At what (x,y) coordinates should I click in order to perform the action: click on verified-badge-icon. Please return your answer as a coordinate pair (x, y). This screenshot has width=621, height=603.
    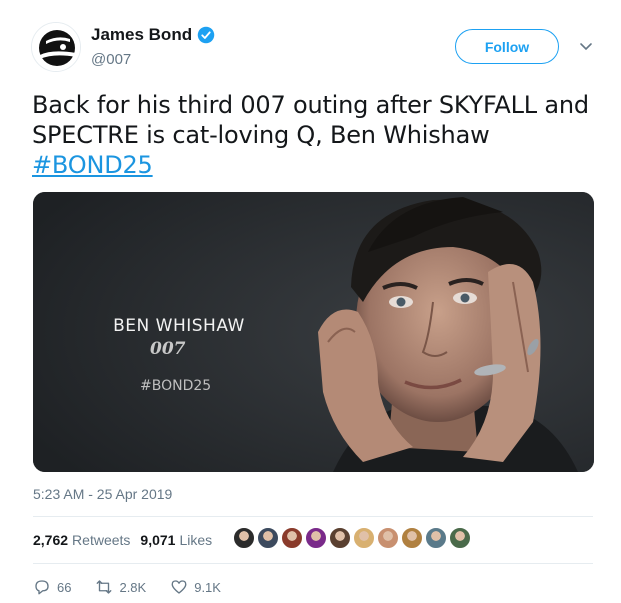
    Looking at the image, I should click on (206, 35).